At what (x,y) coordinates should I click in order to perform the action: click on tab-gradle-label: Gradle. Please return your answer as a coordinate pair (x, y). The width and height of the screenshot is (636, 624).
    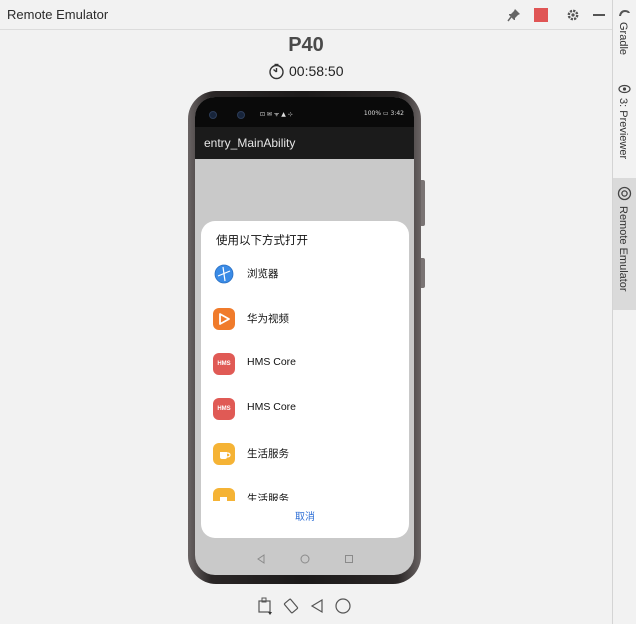
    Looking at the image, I should click on (623, 39).